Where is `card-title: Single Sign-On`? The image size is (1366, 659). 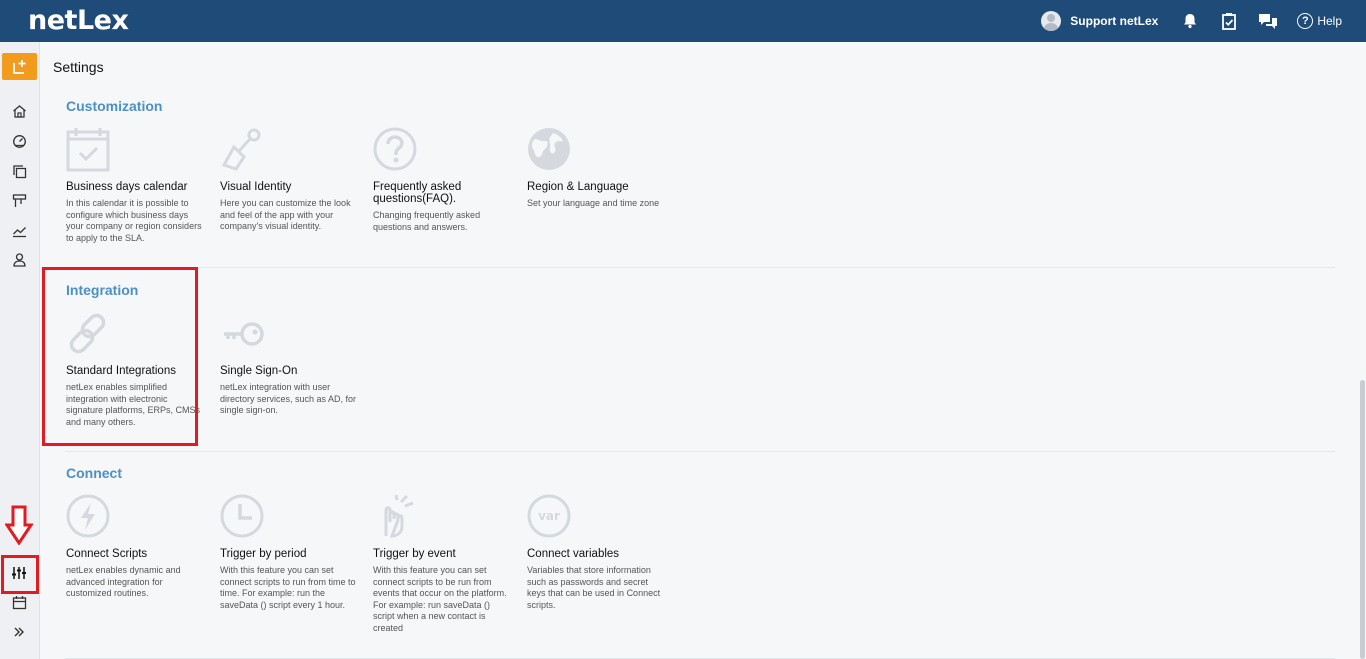 card-title: Single Sign-On is located at coordinates (259, 371).